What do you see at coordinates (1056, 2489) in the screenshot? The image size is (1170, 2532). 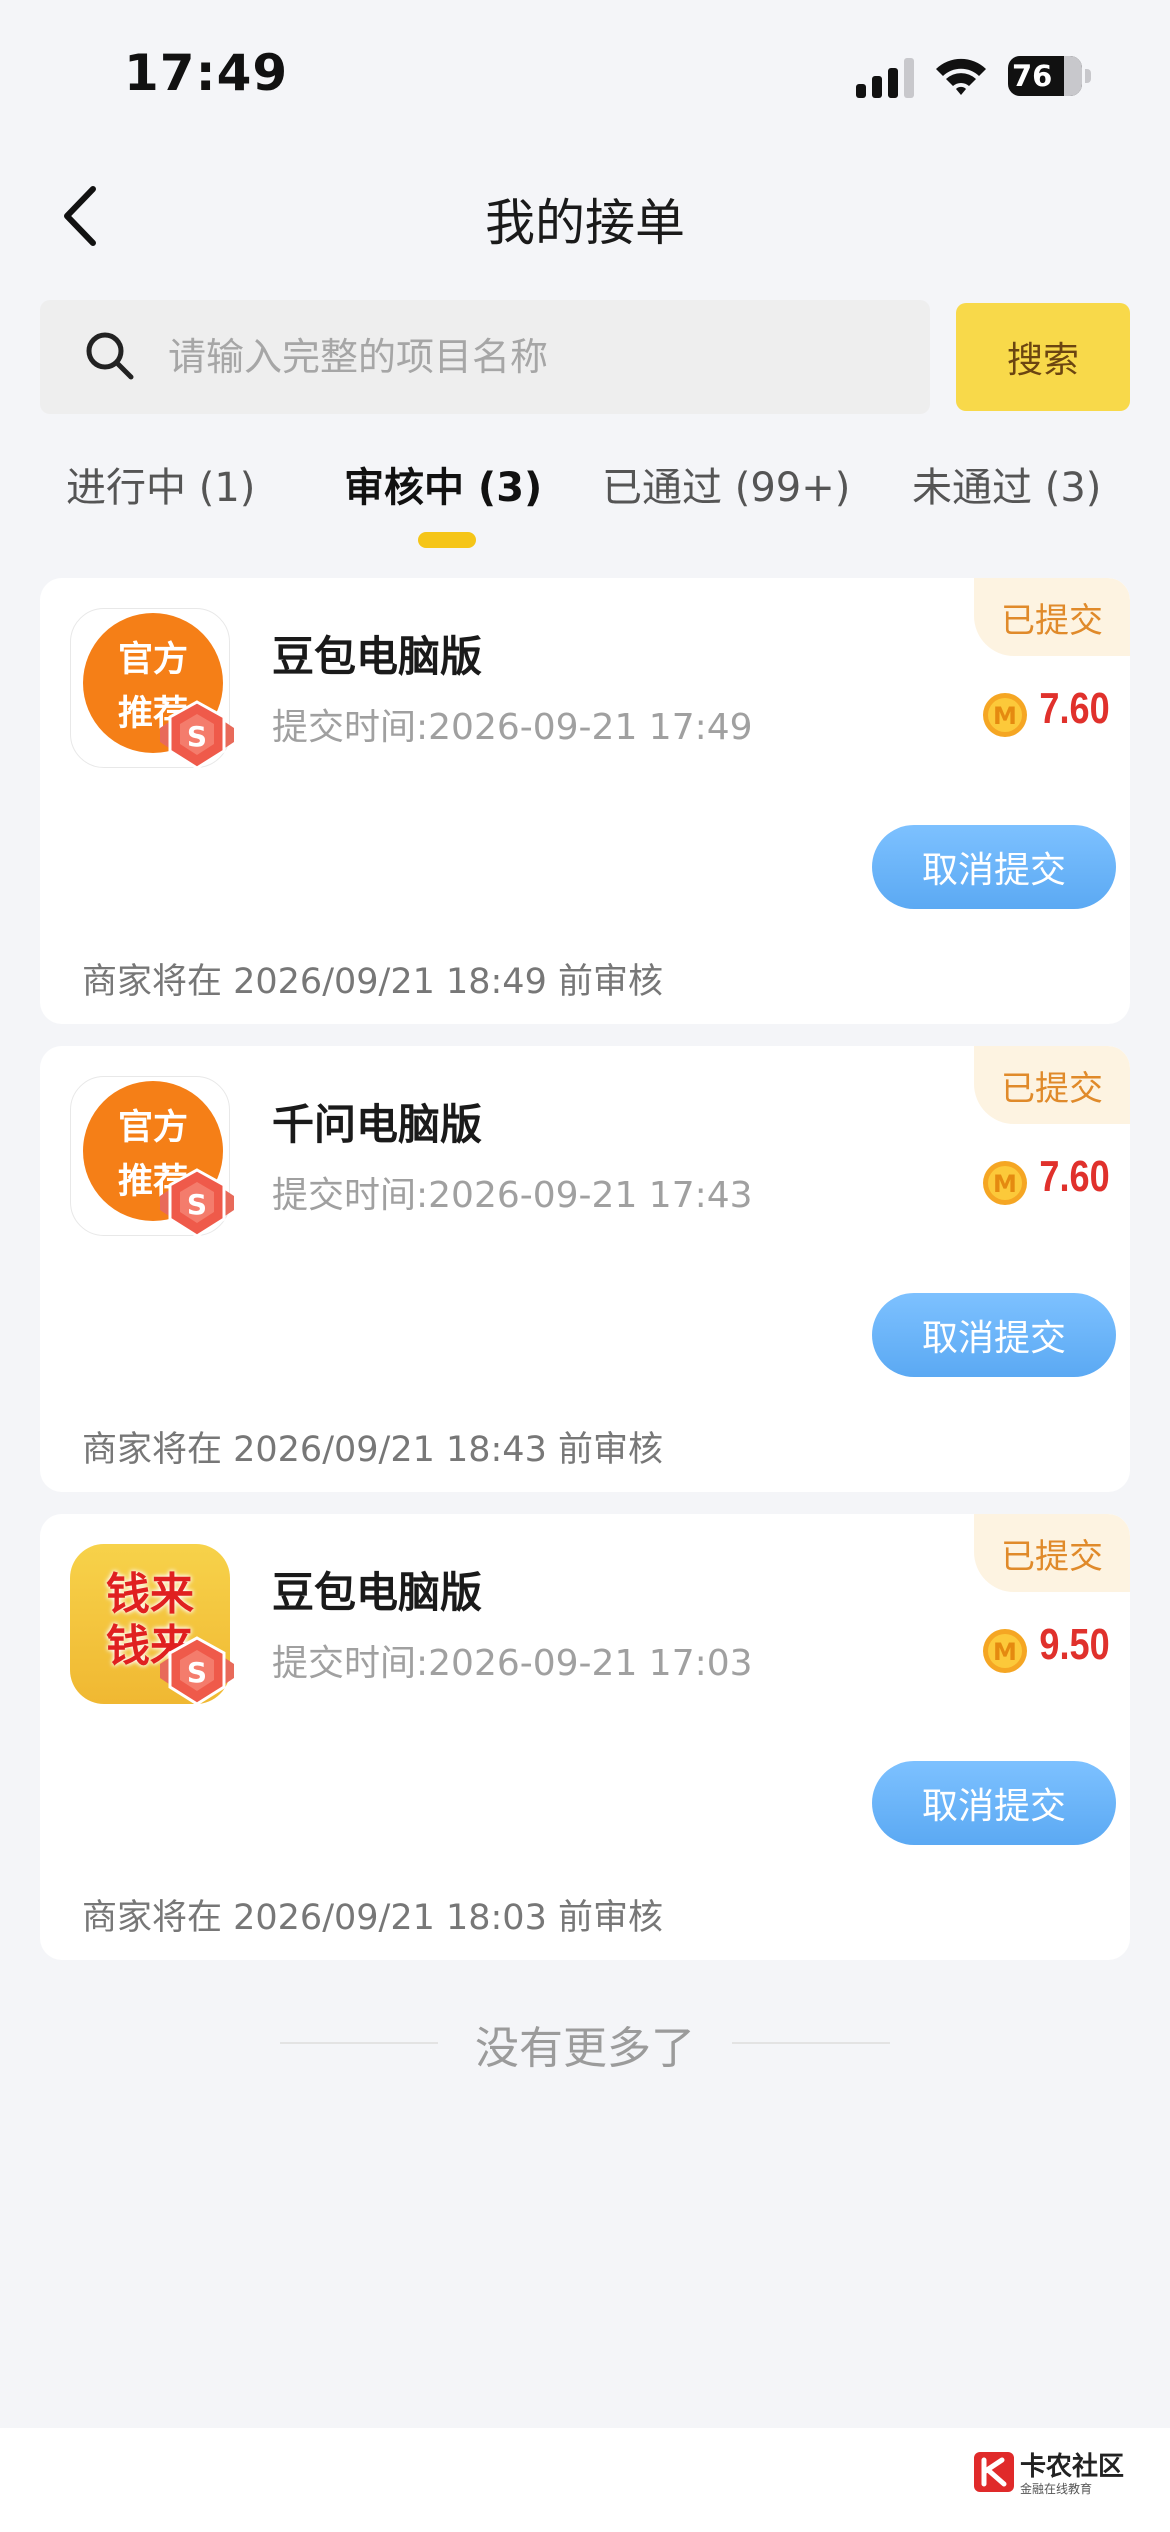 I see `watermark-subtitle: 金融在线教育` at bounding box center [1056, 2489].